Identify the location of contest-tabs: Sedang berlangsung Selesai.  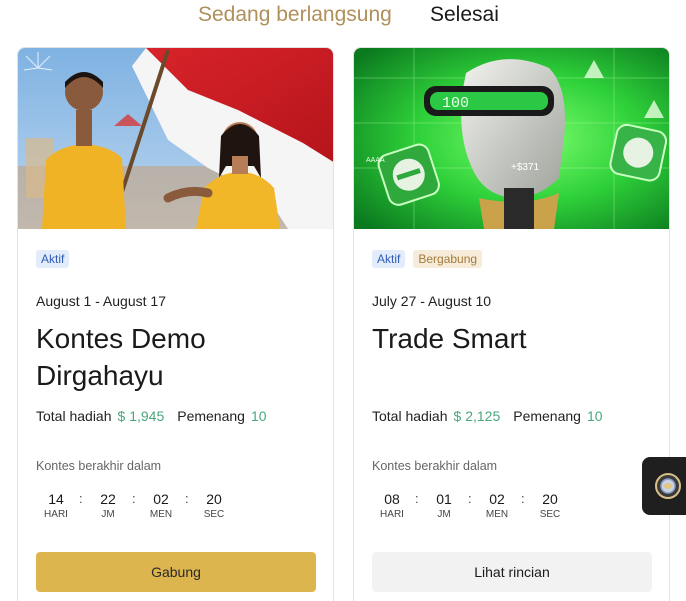
(343, 20).